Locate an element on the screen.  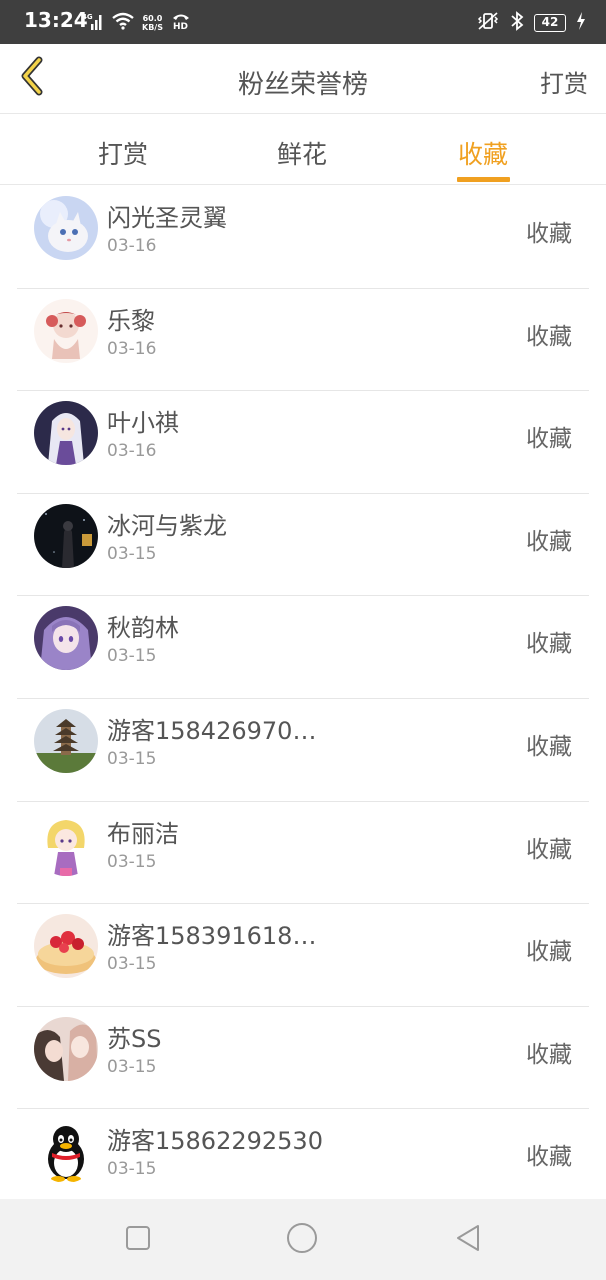
square-icon is located at coordinates (138, 1240).